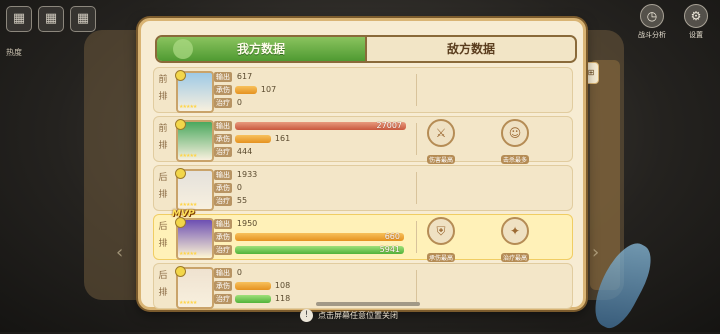 This screenshot has height=334, width=720. What do you see at coordinates (239, 102) in the screenshot?
I see `stat-heal-value: 0` at bounding box center [239, 102].